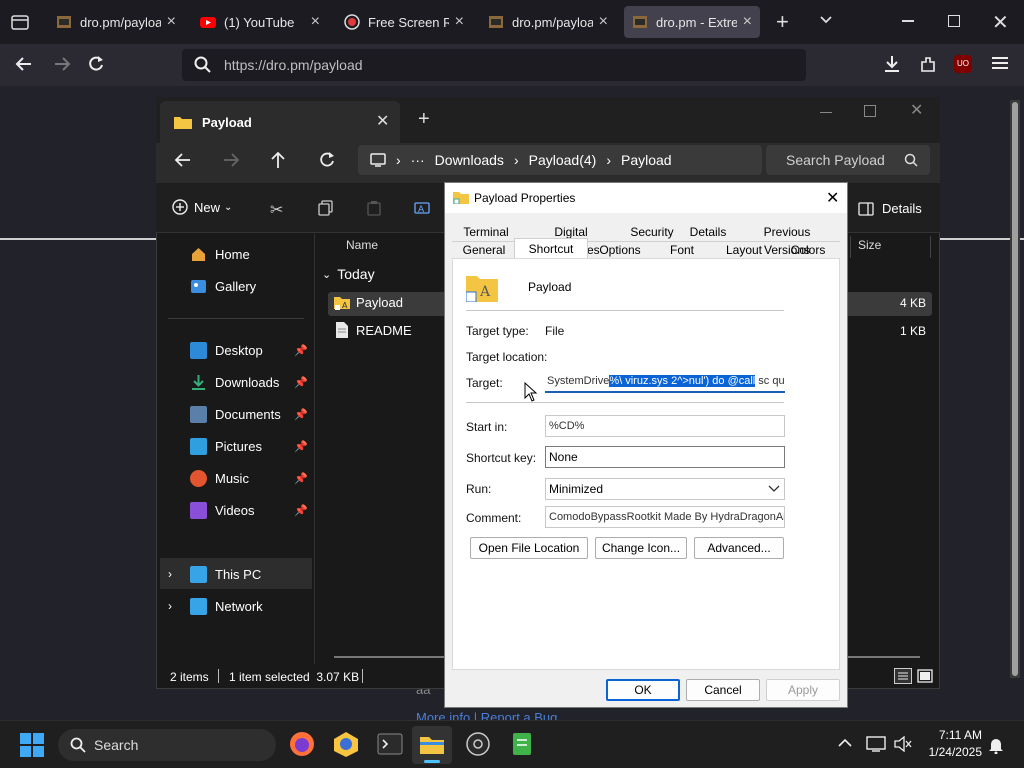  What do you see at coordinates (1015, 389) in the screenshot?
I see `page-scrollbar-thumb` at bounding box center [1015, 389].